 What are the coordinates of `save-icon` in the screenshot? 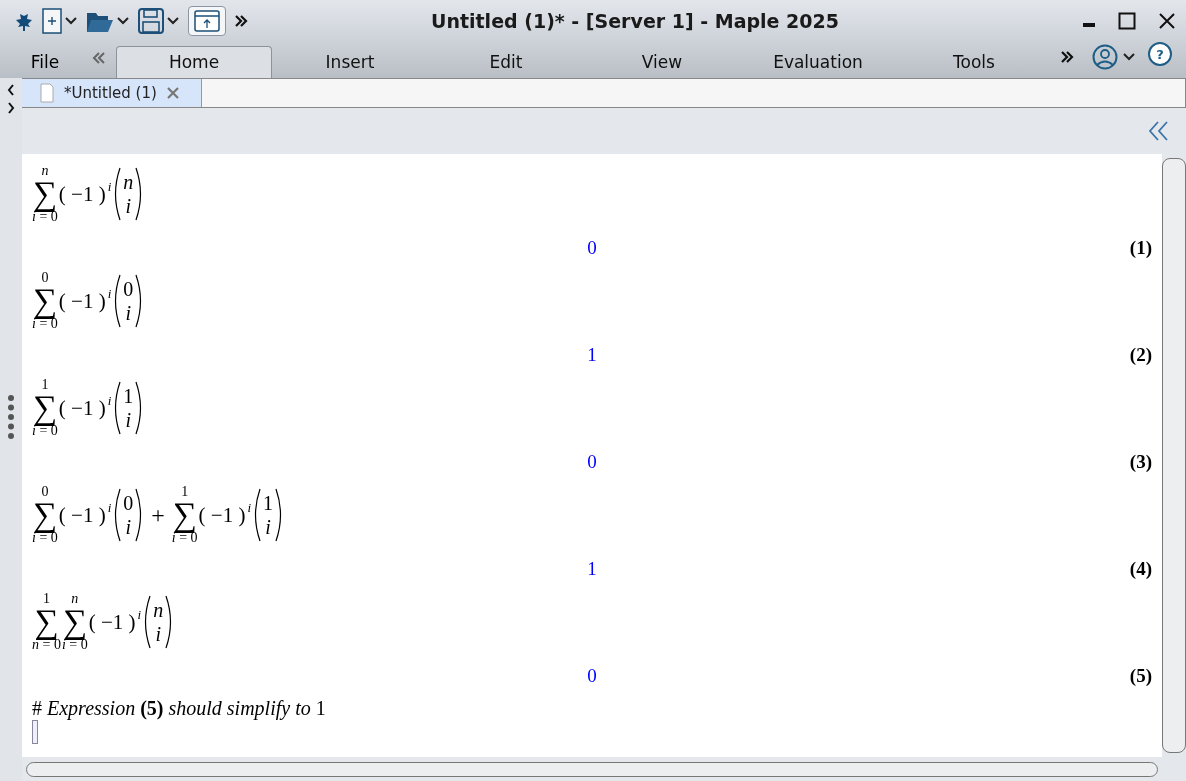 It's located at (151, 21).